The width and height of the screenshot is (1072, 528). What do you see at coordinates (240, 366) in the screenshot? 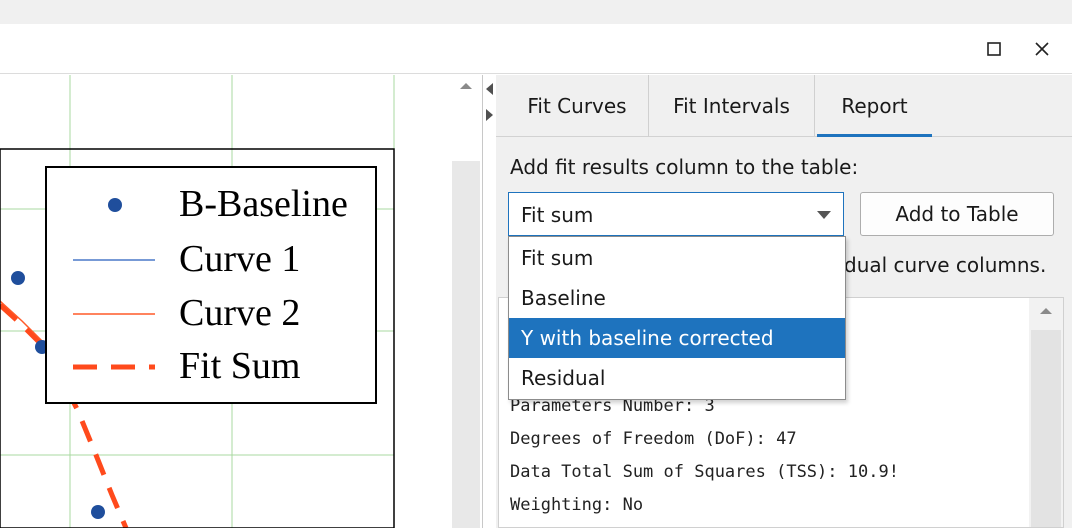
I see `legend-label: Fit Sum` at bounding box center [240, 366].